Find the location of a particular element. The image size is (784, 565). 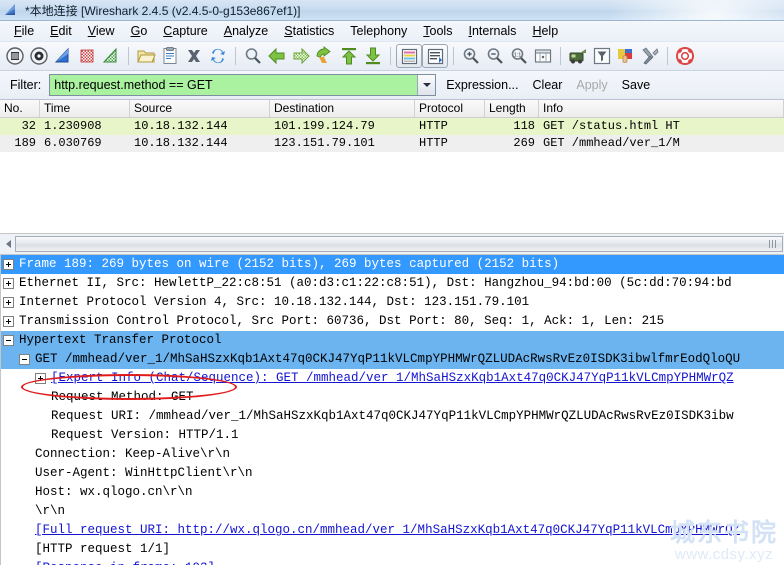

preferences-icon is located at coordinates (650, 56).